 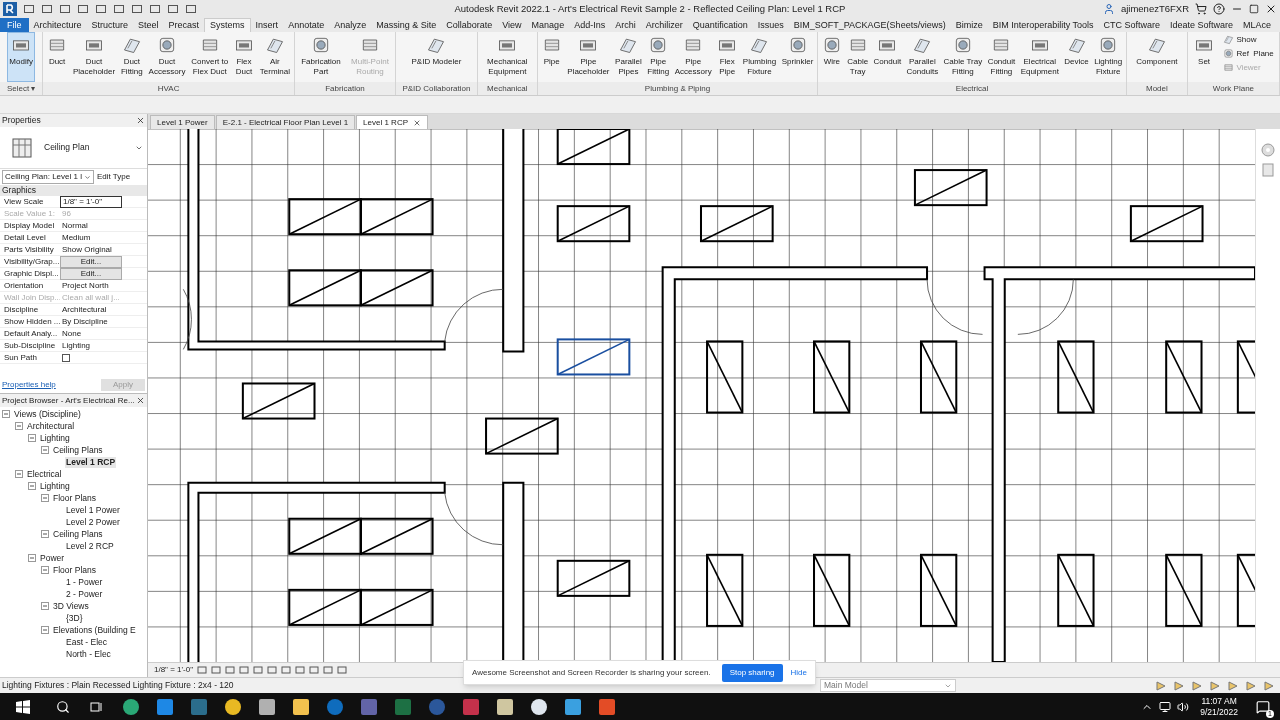 What do you see at coordinates (727, 57) in the screenshot?
I see `ribbon-tool: Flex Pipe` at bounding box center [727, 57].